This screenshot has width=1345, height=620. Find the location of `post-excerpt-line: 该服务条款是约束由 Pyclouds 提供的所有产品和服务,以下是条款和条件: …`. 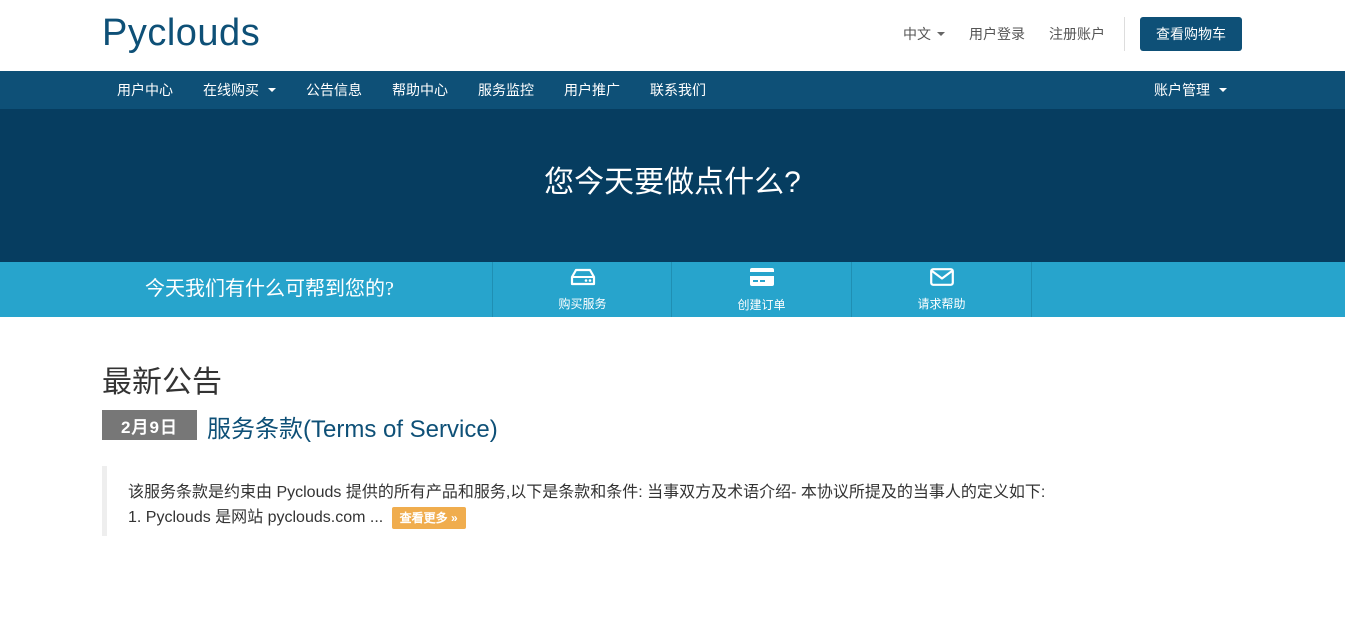

post-excerpt-line: 该服务条款是约束由 Pyclouds 提供的所有产品和服务,以下是条款和条件: … is located at coordinates (587, 492).